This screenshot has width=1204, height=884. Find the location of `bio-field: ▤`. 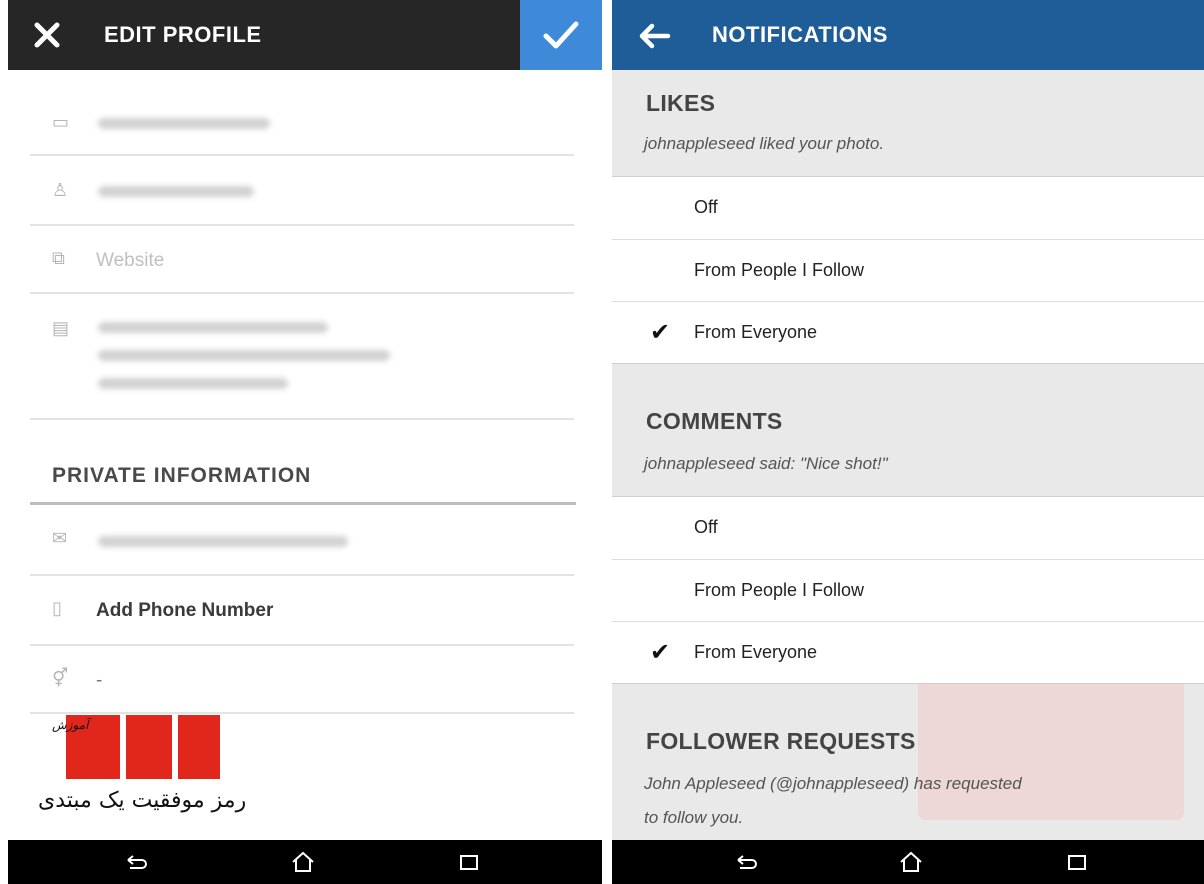

bio-field: ▤ is located at coordinates (302, 360).